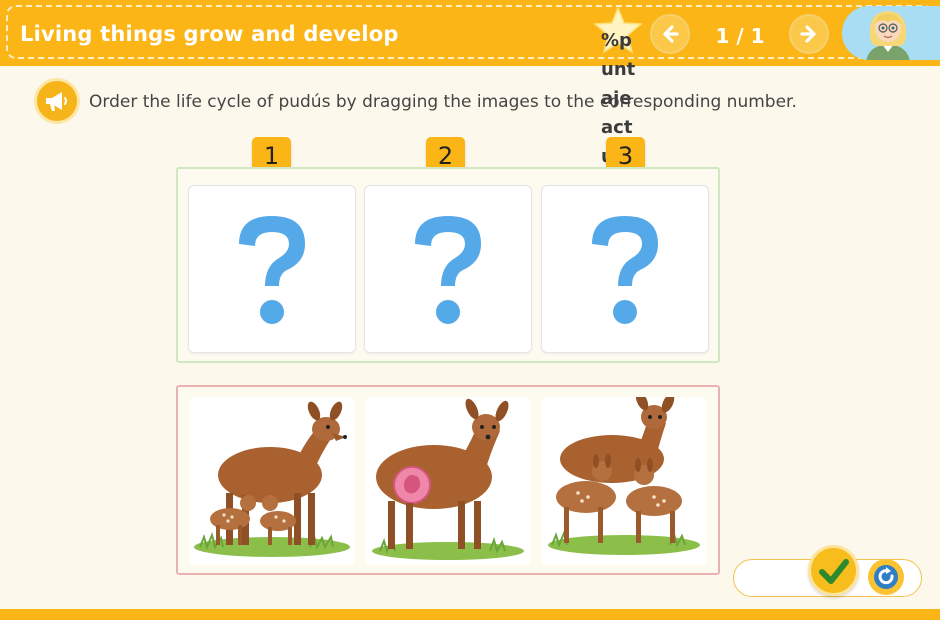 This screenshot has height=620, width=940. What do you see at coordinates (624, 476) in the screenshot?
I see `doe-with-two-young-deer-image` at bounding box center [624, 476].